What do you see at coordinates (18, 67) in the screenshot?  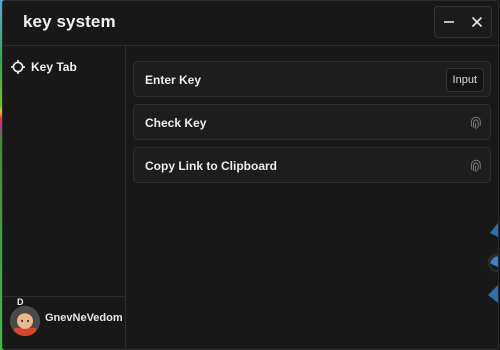 I see `crosshair-icon` at bounding box center [18, 67].